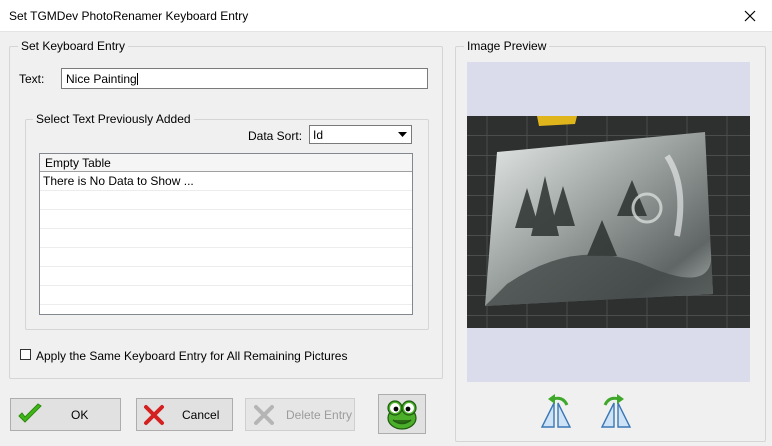 The height and width of the screenshot is (446, 772). Describe the element at coordinates (507, 46) in the screenshot. I see `image-preview-legend: Image Preview` at that location.